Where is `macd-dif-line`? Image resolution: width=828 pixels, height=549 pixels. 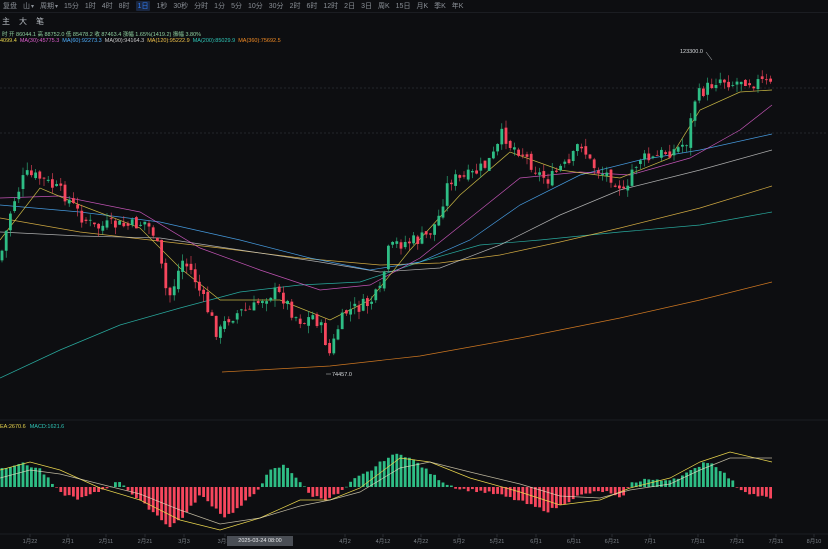
macd-dif-line is located at coordinates (386, 491).